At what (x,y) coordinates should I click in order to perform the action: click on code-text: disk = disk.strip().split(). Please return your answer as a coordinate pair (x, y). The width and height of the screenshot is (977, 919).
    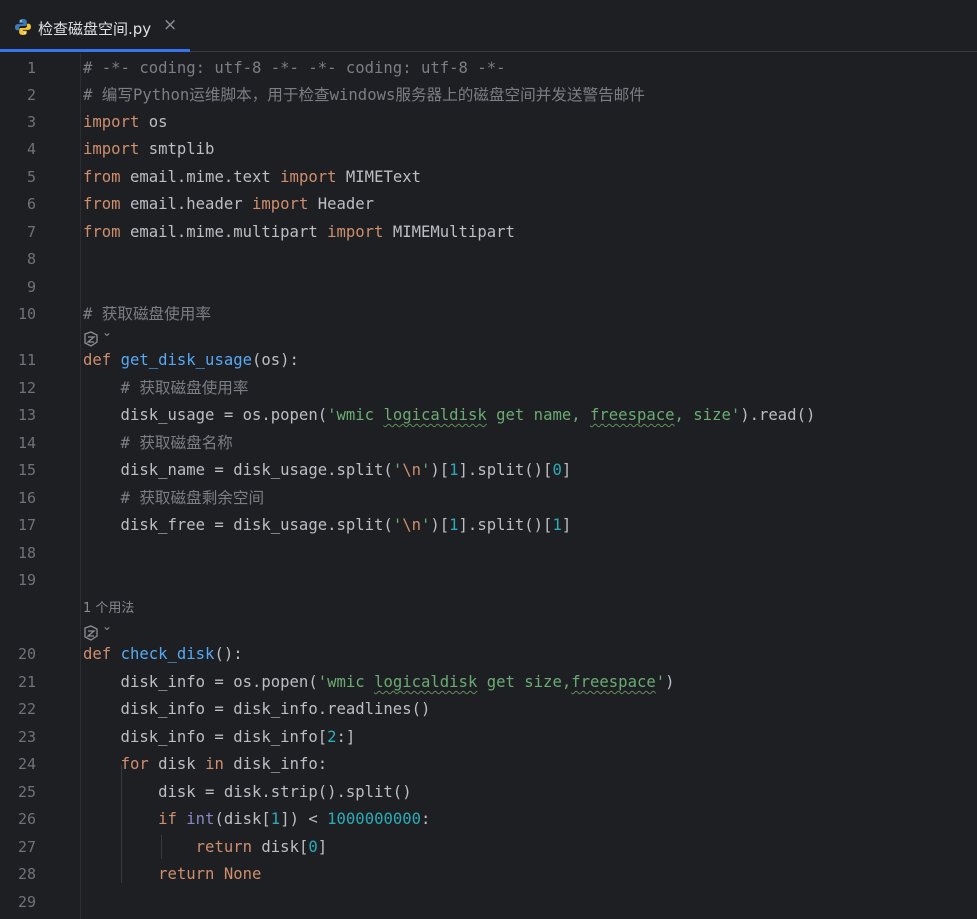
    Looking at the image, I should click on (247, 792).